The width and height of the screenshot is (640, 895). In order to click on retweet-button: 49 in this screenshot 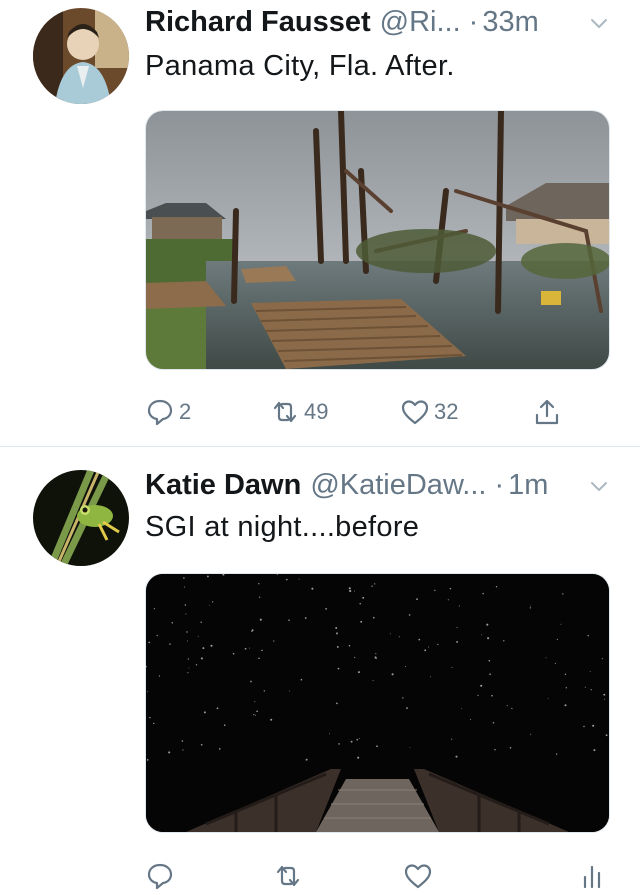, I will do `click(299, 412)`.